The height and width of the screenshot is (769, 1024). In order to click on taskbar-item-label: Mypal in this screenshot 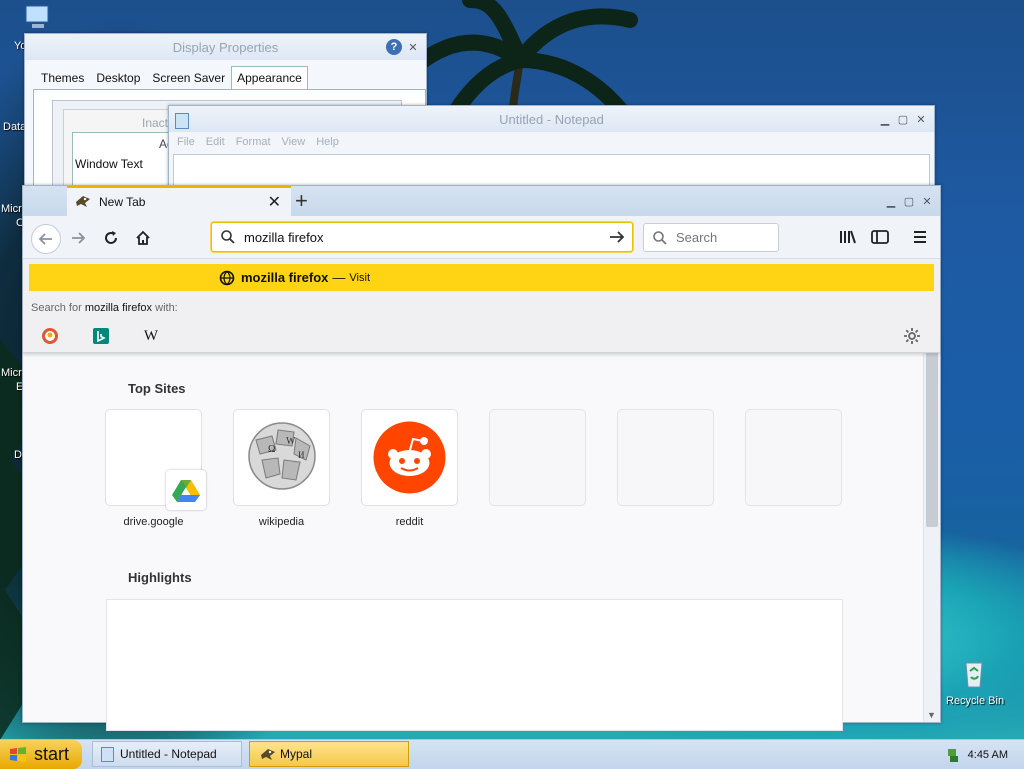, I will do `click(296, 754)`.